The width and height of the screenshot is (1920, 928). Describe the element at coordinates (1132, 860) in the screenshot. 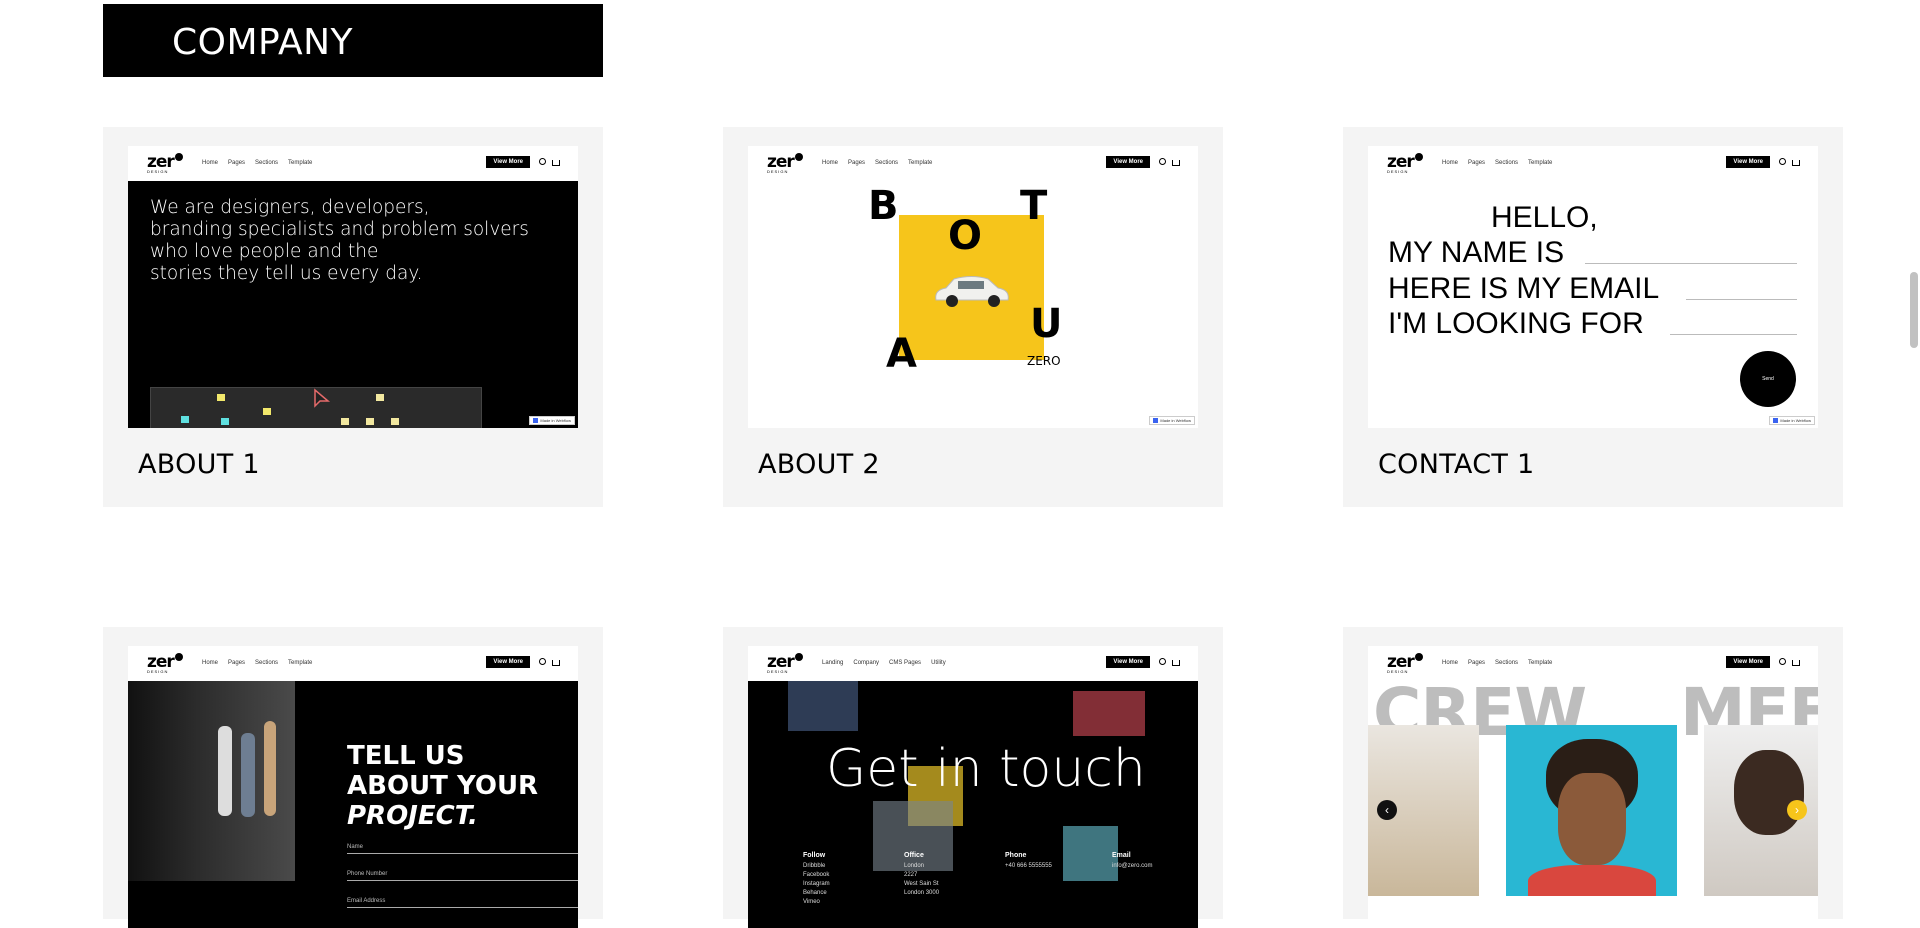

I see `email-column: Email info@zero.com` at that location.